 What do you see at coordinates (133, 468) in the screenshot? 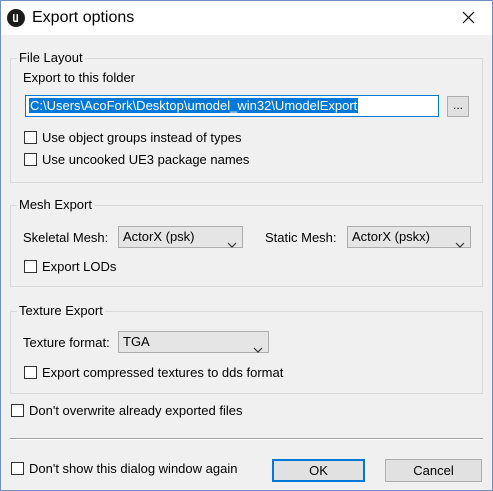
I see `dont-show-again-label: Don't show this dialog window again` at bounding box center [133, 468].